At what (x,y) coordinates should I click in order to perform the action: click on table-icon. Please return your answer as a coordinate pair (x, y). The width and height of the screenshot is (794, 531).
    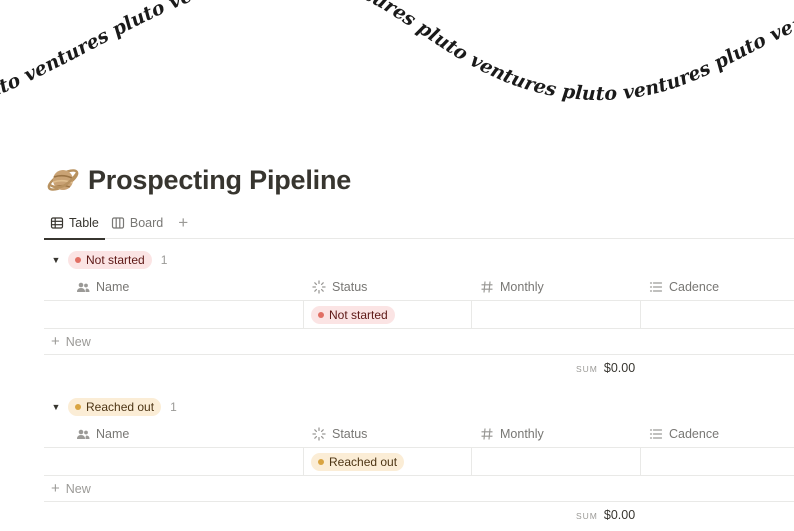
    Looking at the image, I should click on (57, 223).